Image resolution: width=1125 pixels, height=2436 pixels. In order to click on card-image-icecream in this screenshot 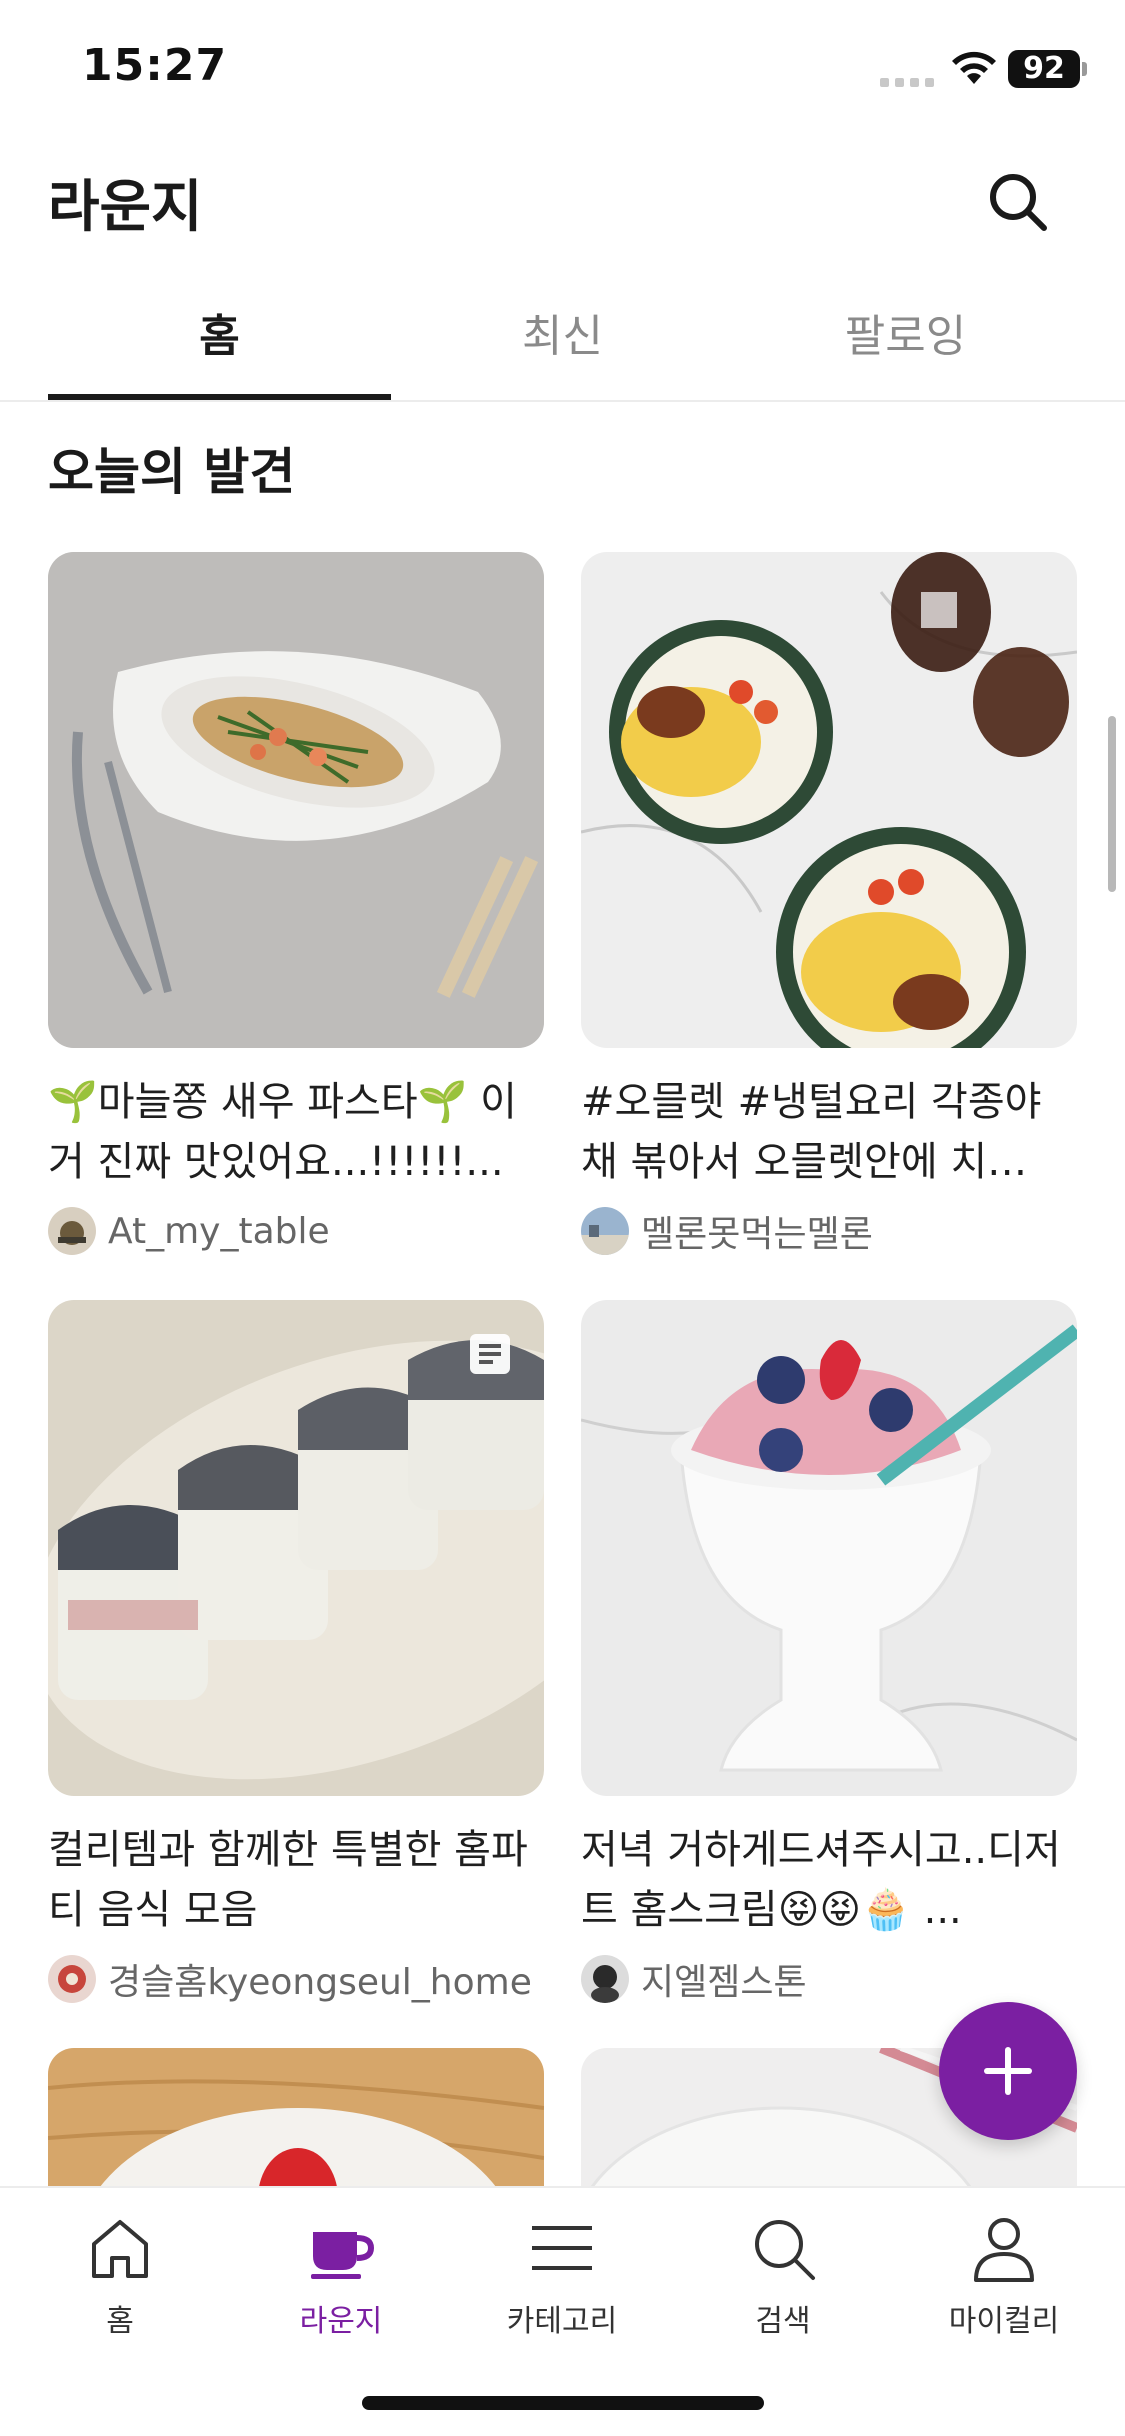, I will do `click(829, 1548)`.